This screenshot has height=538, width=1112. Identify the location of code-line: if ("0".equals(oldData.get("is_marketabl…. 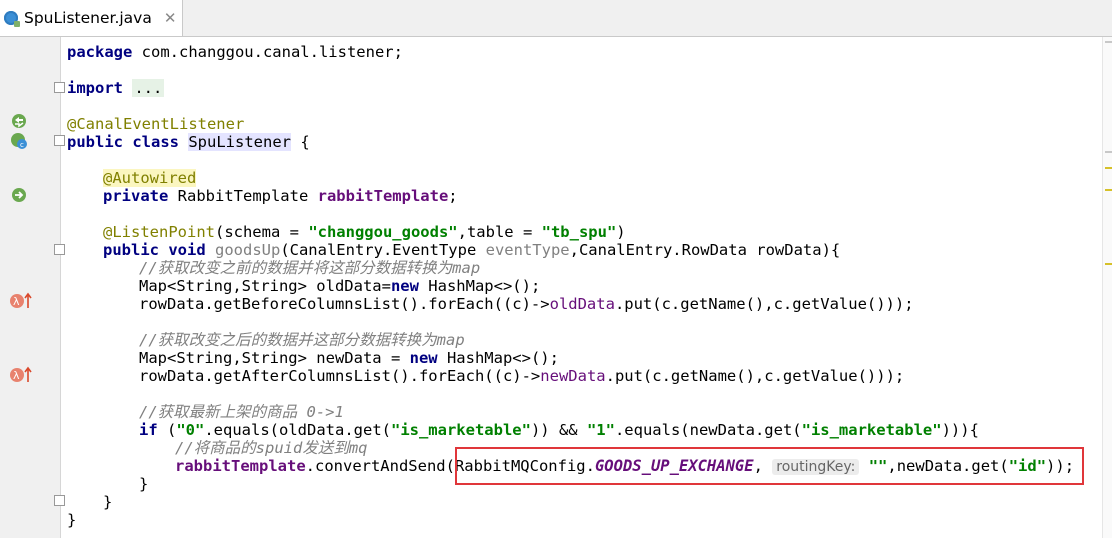
(559, 430).